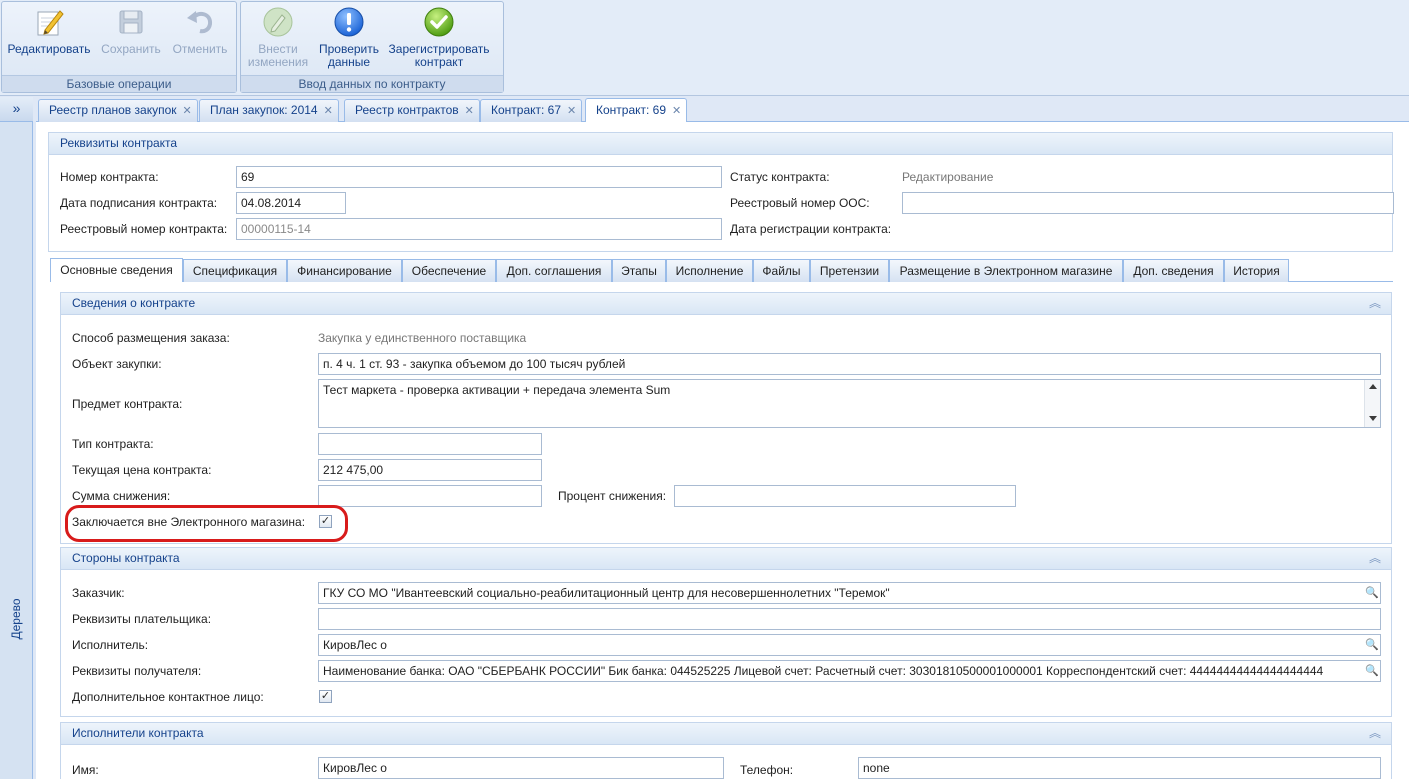  What do you see at coordinates (50, 23) in the screenshot?
I see `edit-icon` at bounding box center [50, 23].